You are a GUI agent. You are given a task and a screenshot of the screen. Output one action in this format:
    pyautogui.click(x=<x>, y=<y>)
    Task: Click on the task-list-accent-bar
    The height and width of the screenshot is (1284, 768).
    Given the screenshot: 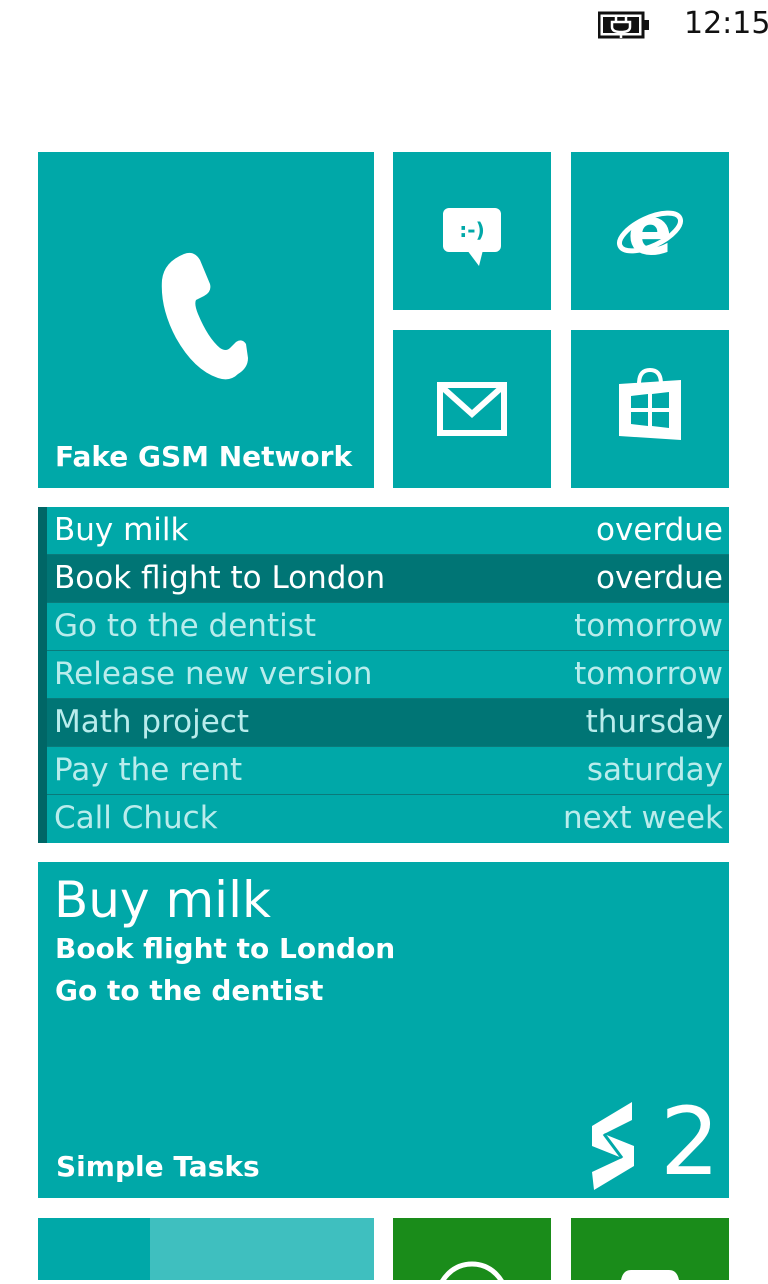 What is the action you would take?
    pyautogui.click(x=42, y=675)
    